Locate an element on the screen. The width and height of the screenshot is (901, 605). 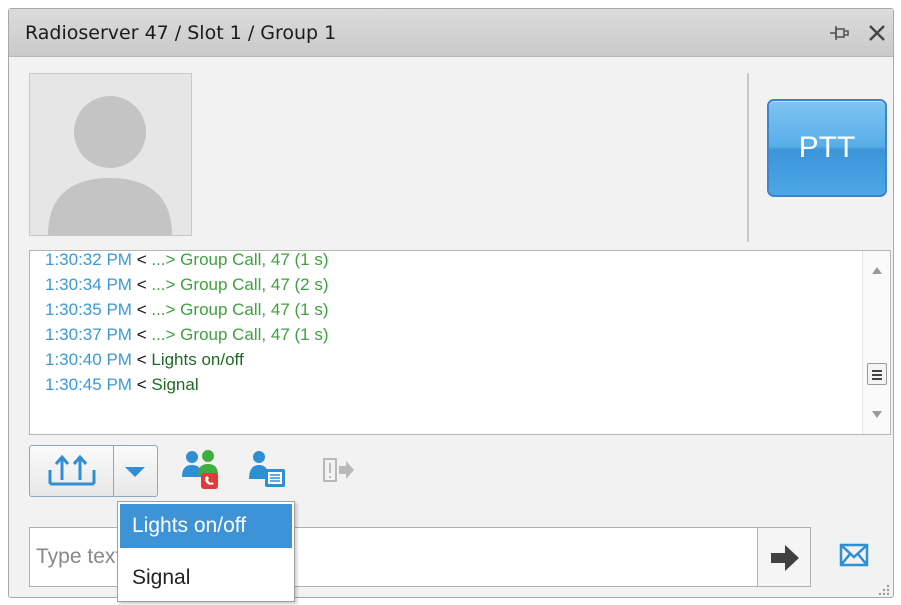
log-scrollbar is located at coordinates (876, 342).